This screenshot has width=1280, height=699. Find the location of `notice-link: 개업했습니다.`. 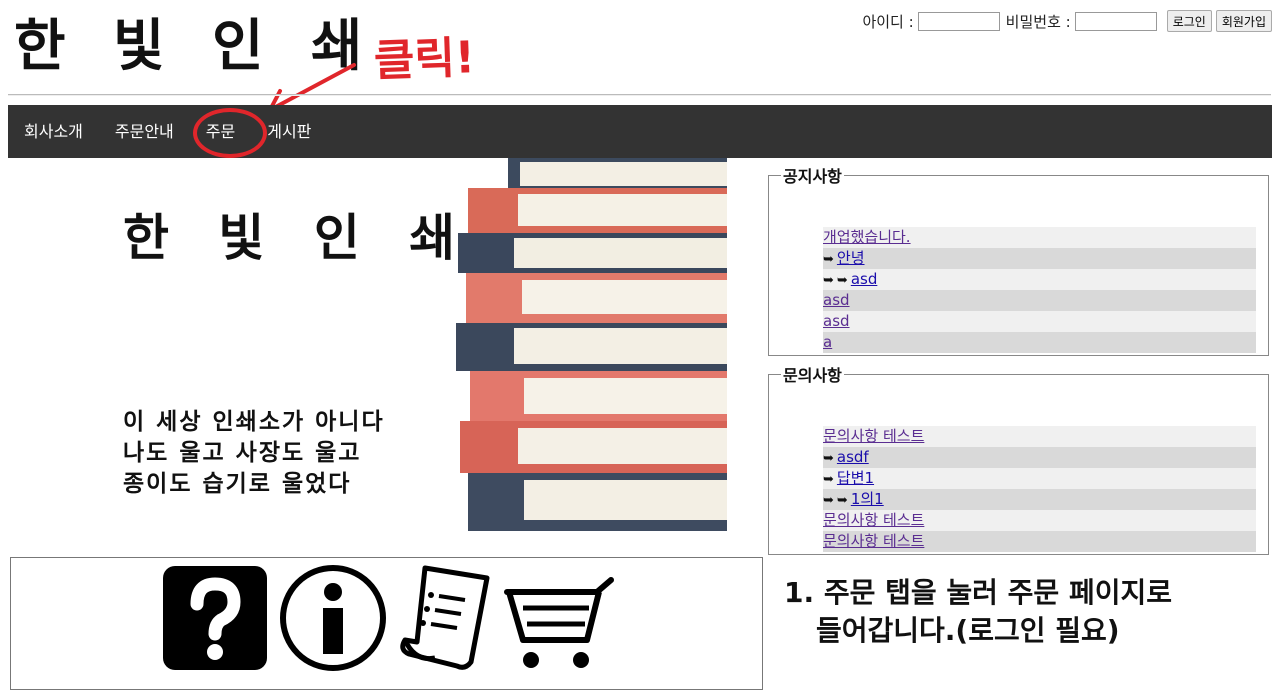

notice-link: 개업했습니다. is located at coordinates (867, 237).